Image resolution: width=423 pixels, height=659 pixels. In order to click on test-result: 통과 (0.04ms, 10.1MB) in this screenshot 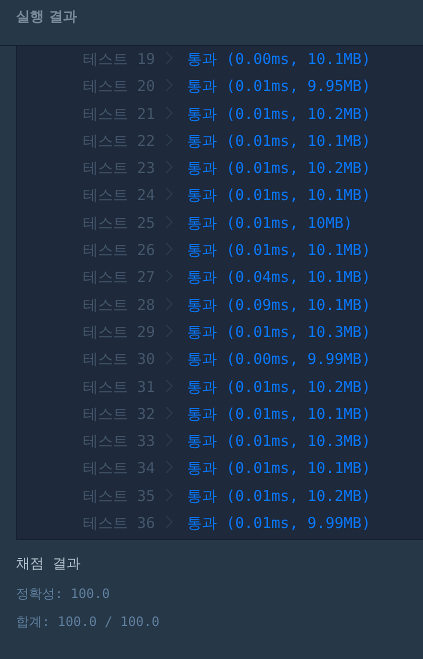, I will do `click(279, 277)`.